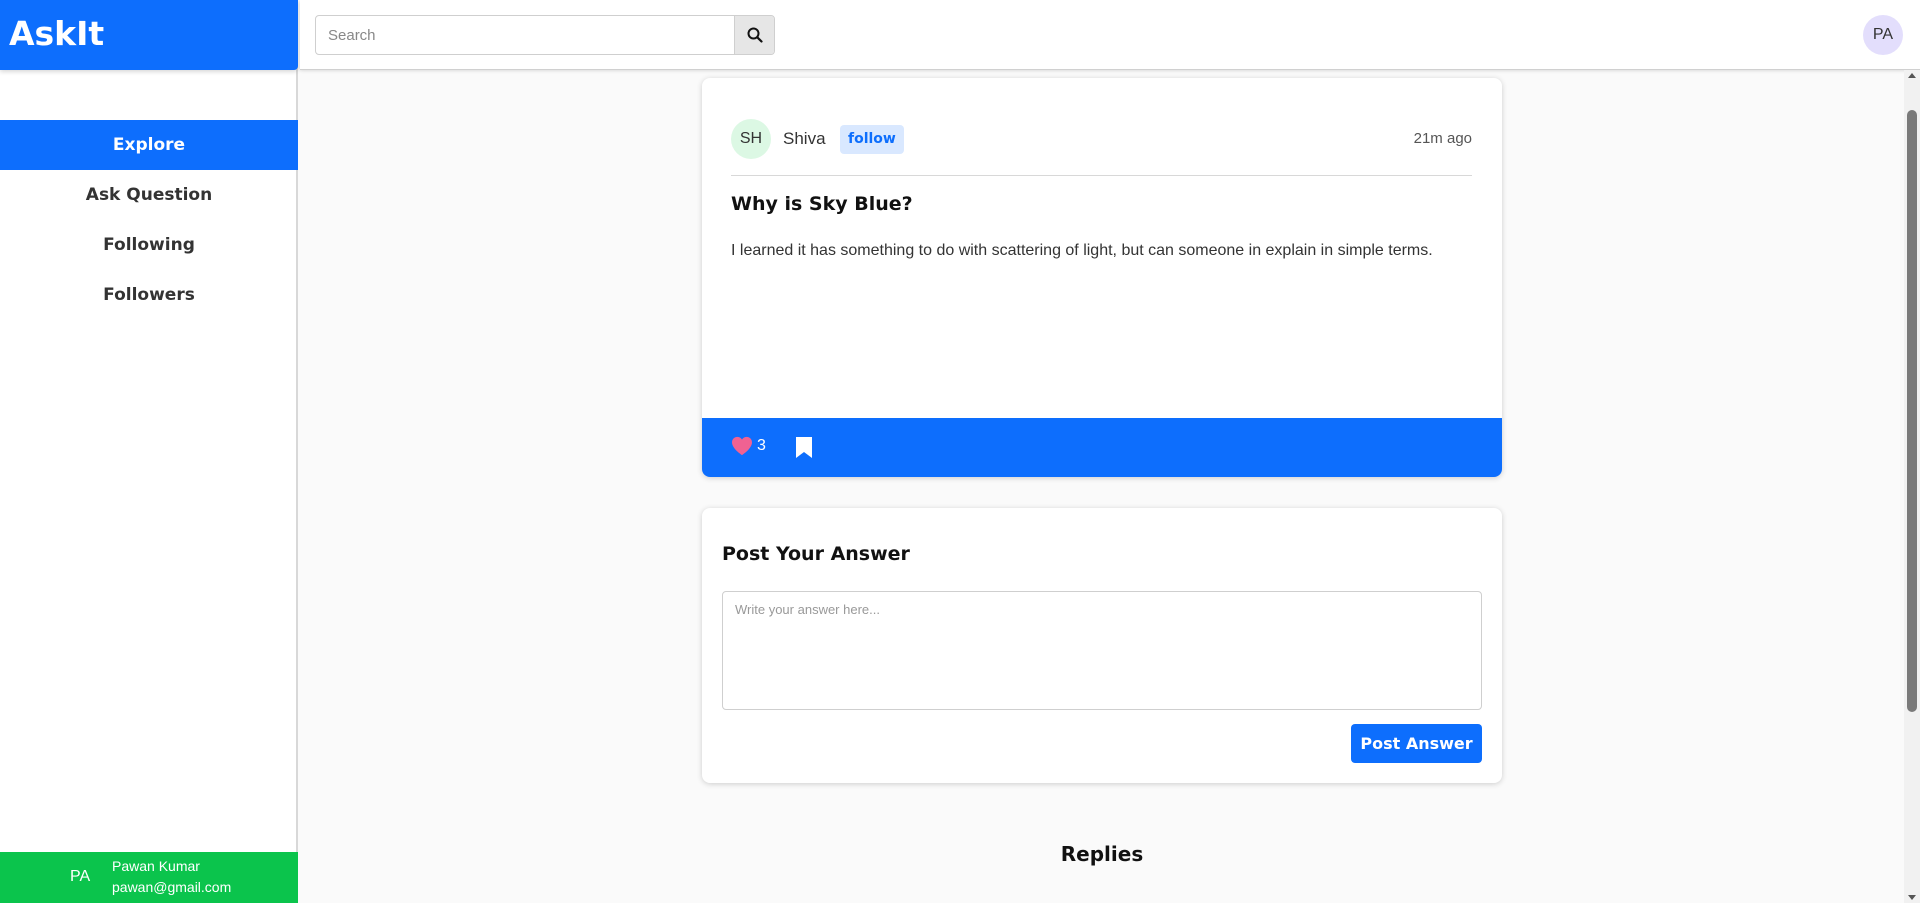 The image size is (1920, 903). What do you see at coordinates (172, 887) in the screenshot?
I see `user-email: pawan@gmail.com` at bounding box center [172, 887].